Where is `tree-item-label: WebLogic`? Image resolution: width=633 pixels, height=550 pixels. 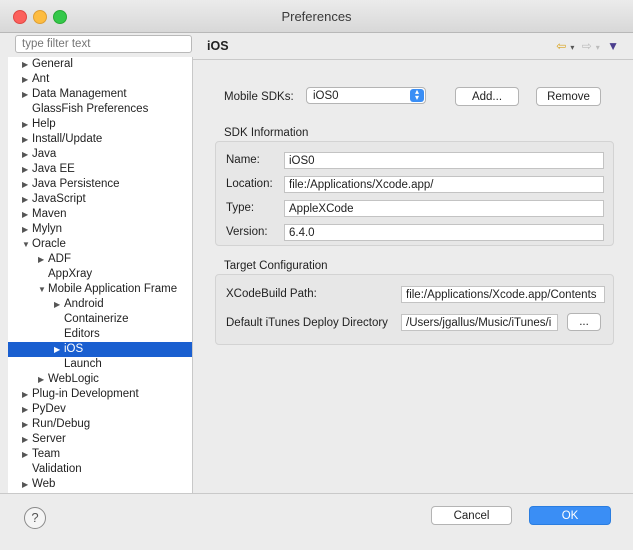 tree-item-label: WebLogic is located at coordinates (73, 379).